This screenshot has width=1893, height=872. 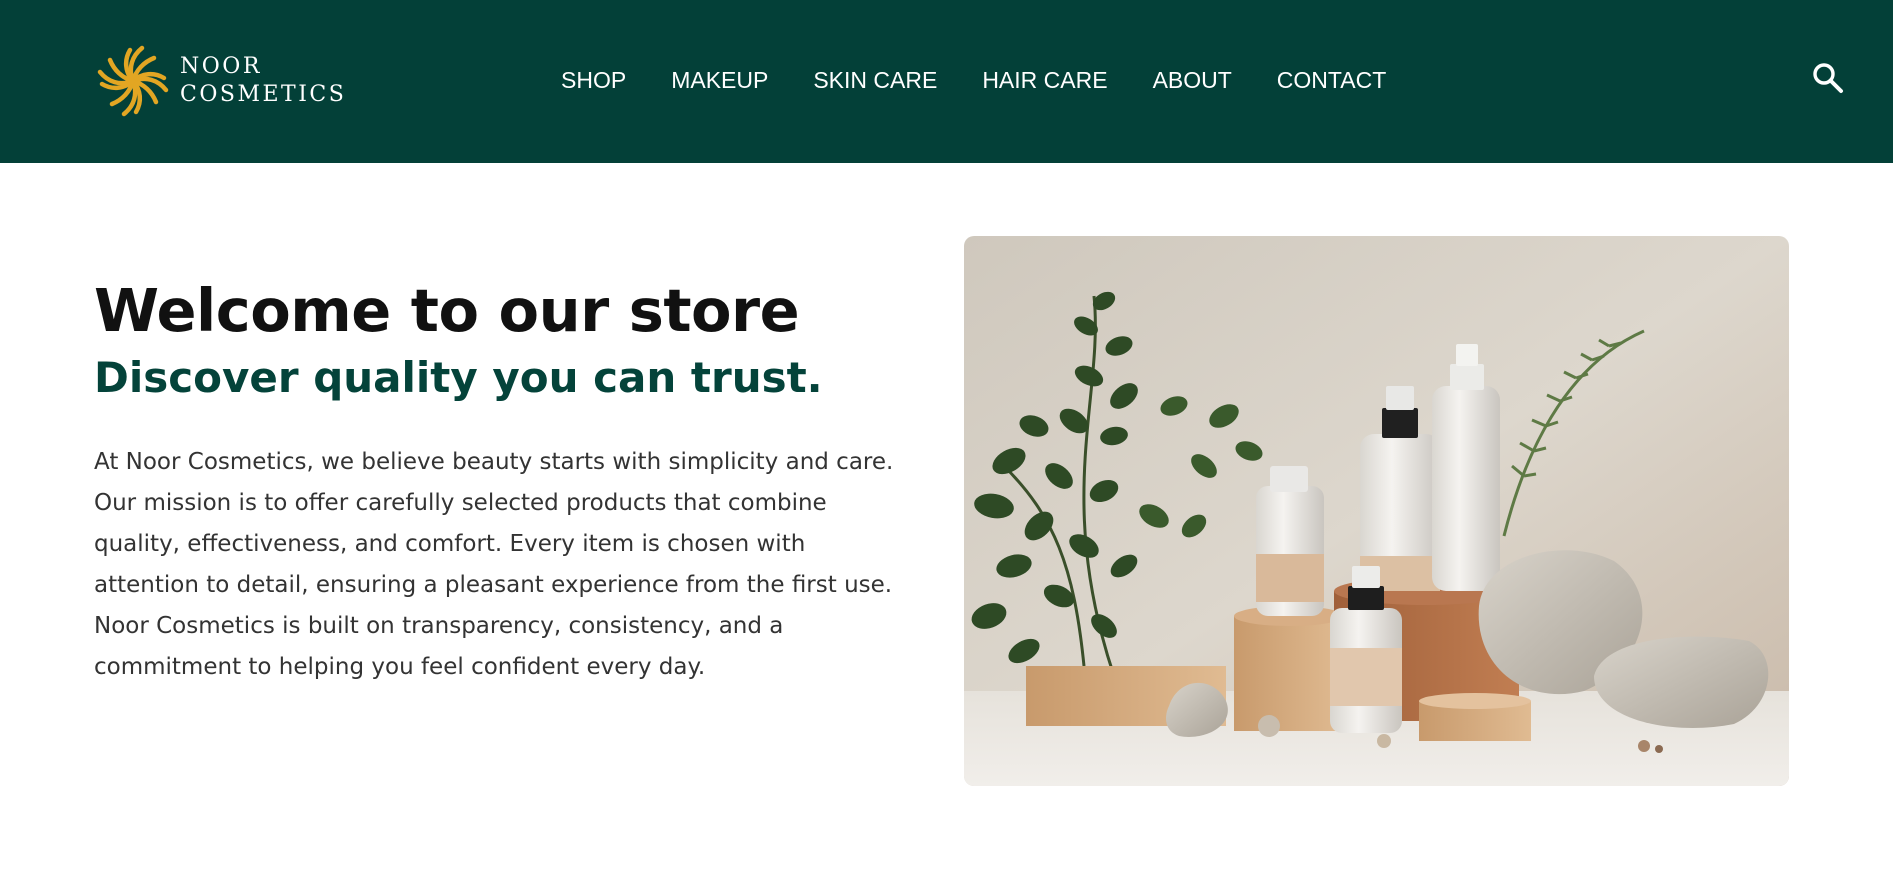 I want to click on search-button, so click(x=1828, y=78).